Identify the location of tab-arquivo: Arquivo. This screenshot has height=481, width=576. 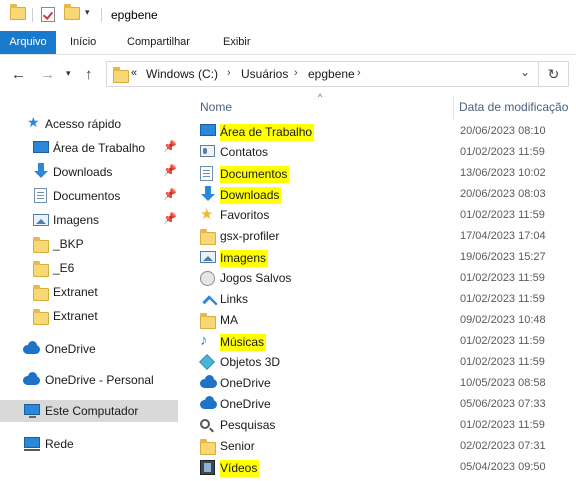
(28, 42).